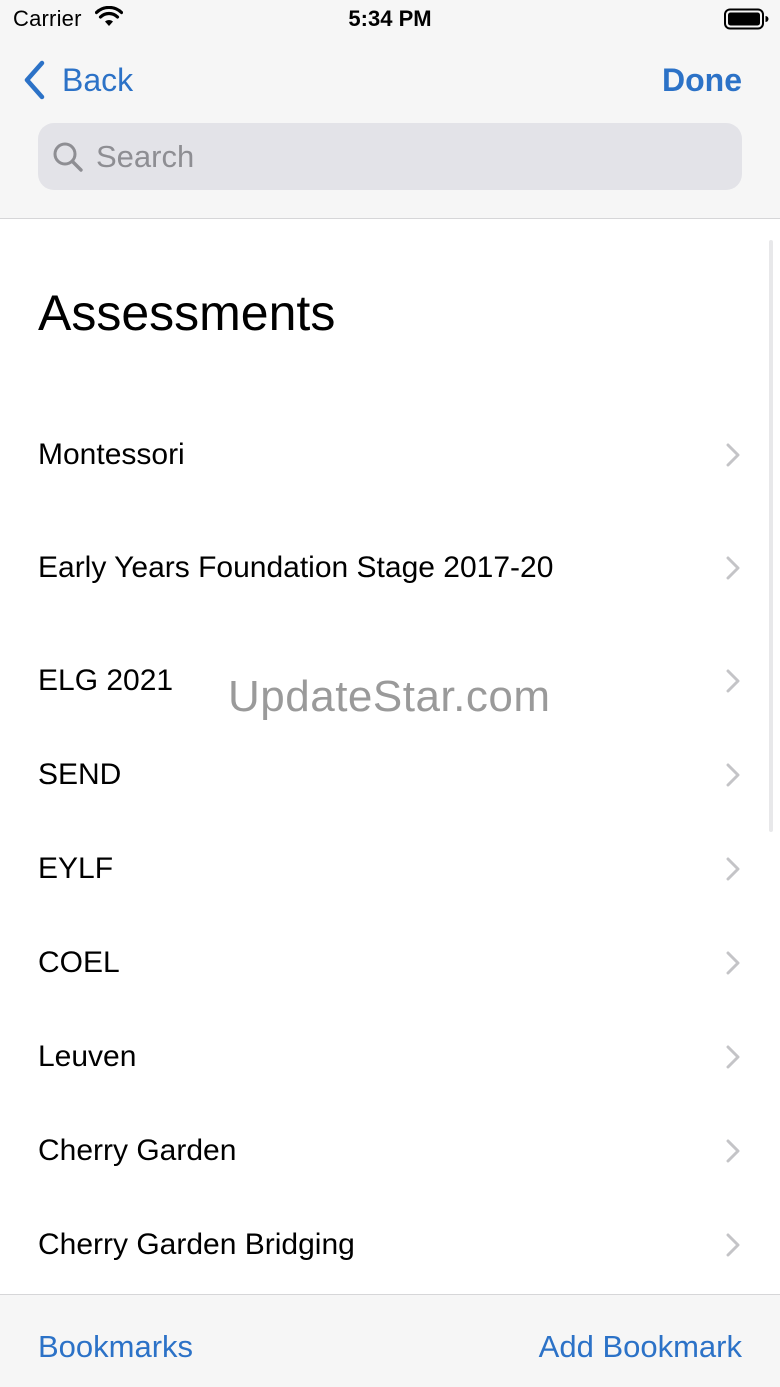 This screenshot has height=1387, width=780. Describe the element at coordinates (390, 1245) in the screenshot. I see `list-item-cherry-garden-bridging: Cherry Garden Bridging` at that location.